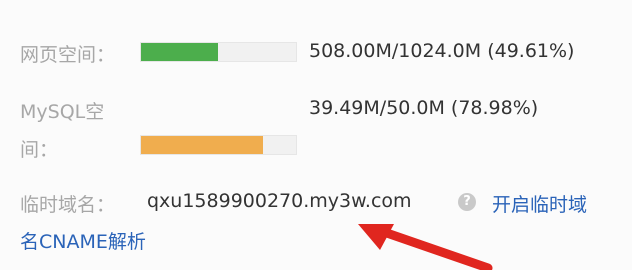 The height and width of the screenshot is (270, 632). I want to click on web-space-usage: 508.00M/1024.0M (49.61%), so click(442, 51).